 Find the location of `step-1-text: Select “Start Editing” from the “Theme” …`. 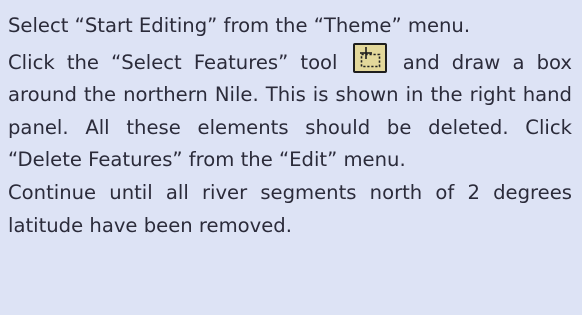

step-1-text: Select “Start Editing” from the “Theme” … is located at coordinates (239, 25).